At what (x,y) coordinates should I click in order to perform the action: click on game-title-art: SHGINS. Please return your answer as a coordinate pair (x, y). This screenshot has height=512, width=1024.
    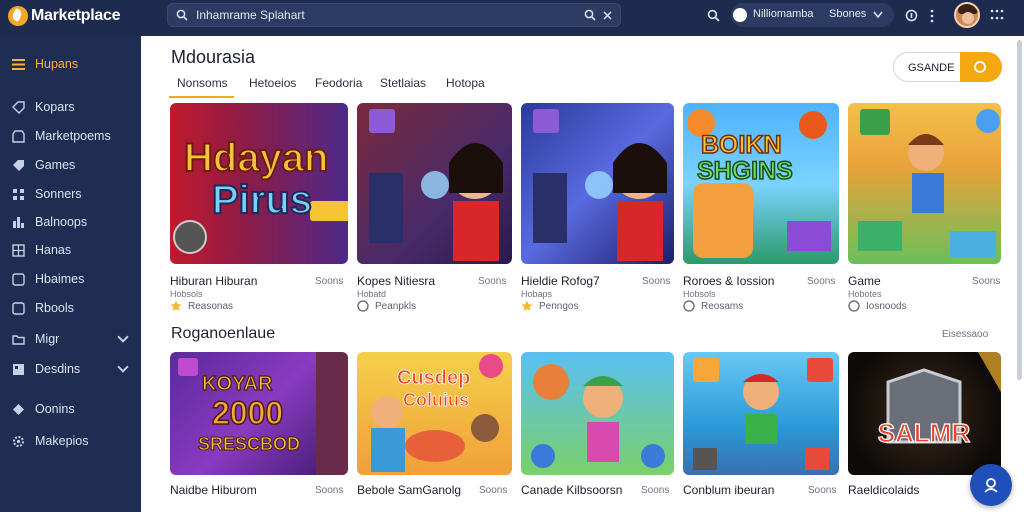
    Looking at the image, I should click on (745, 171).